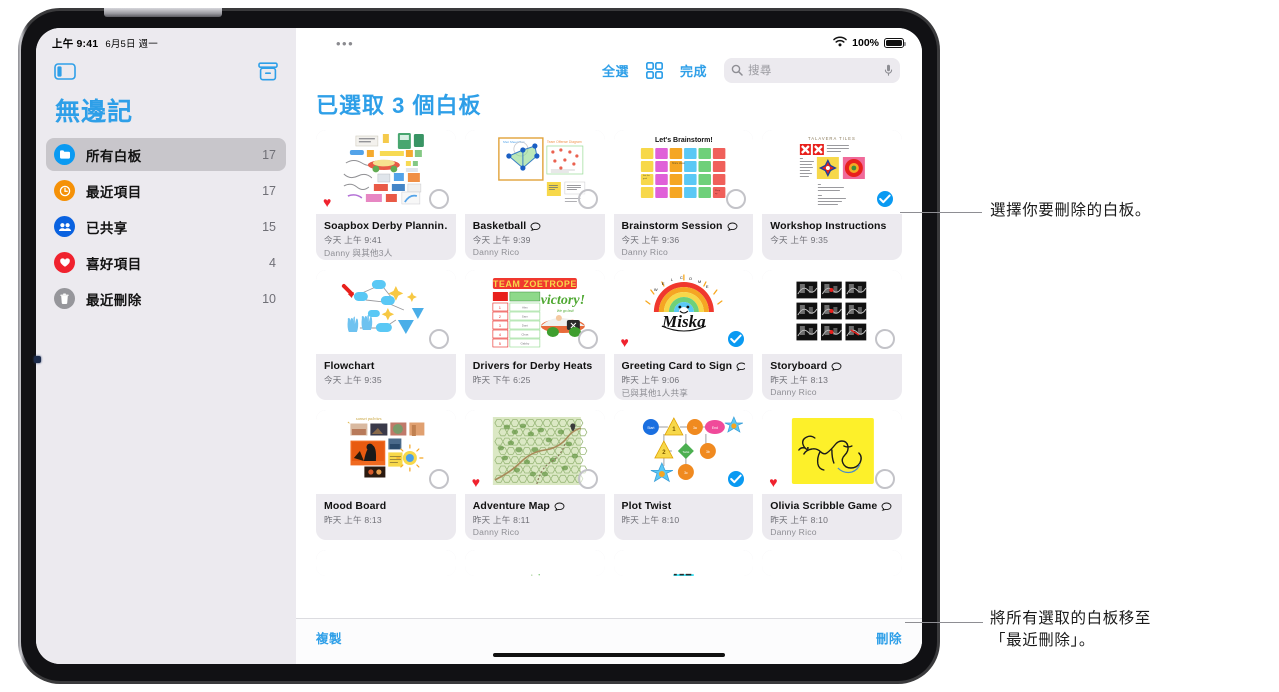 Image resolution: width=1279 pixels, height=692 pixels. Describe the element at coordinates (650, 428) in the screenshot. I see `svg-text: Start` at that location.